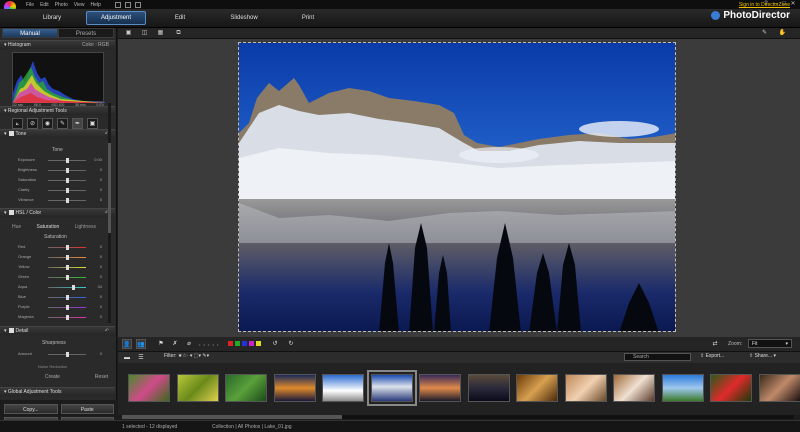  I want to click on flag-icon: ⚑, so click(161, 344).